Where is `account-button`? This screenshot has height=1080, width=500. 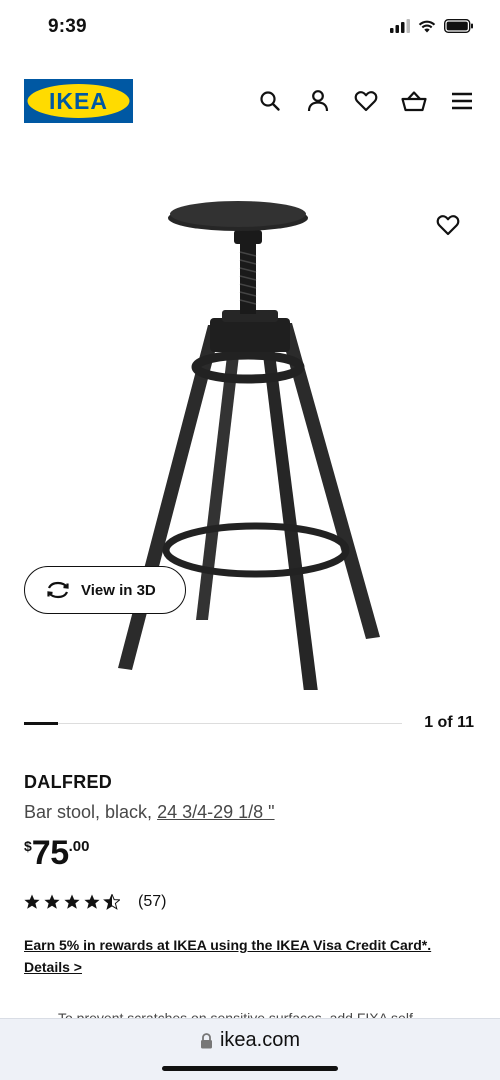
account-button is located at coordinates (318, 101).